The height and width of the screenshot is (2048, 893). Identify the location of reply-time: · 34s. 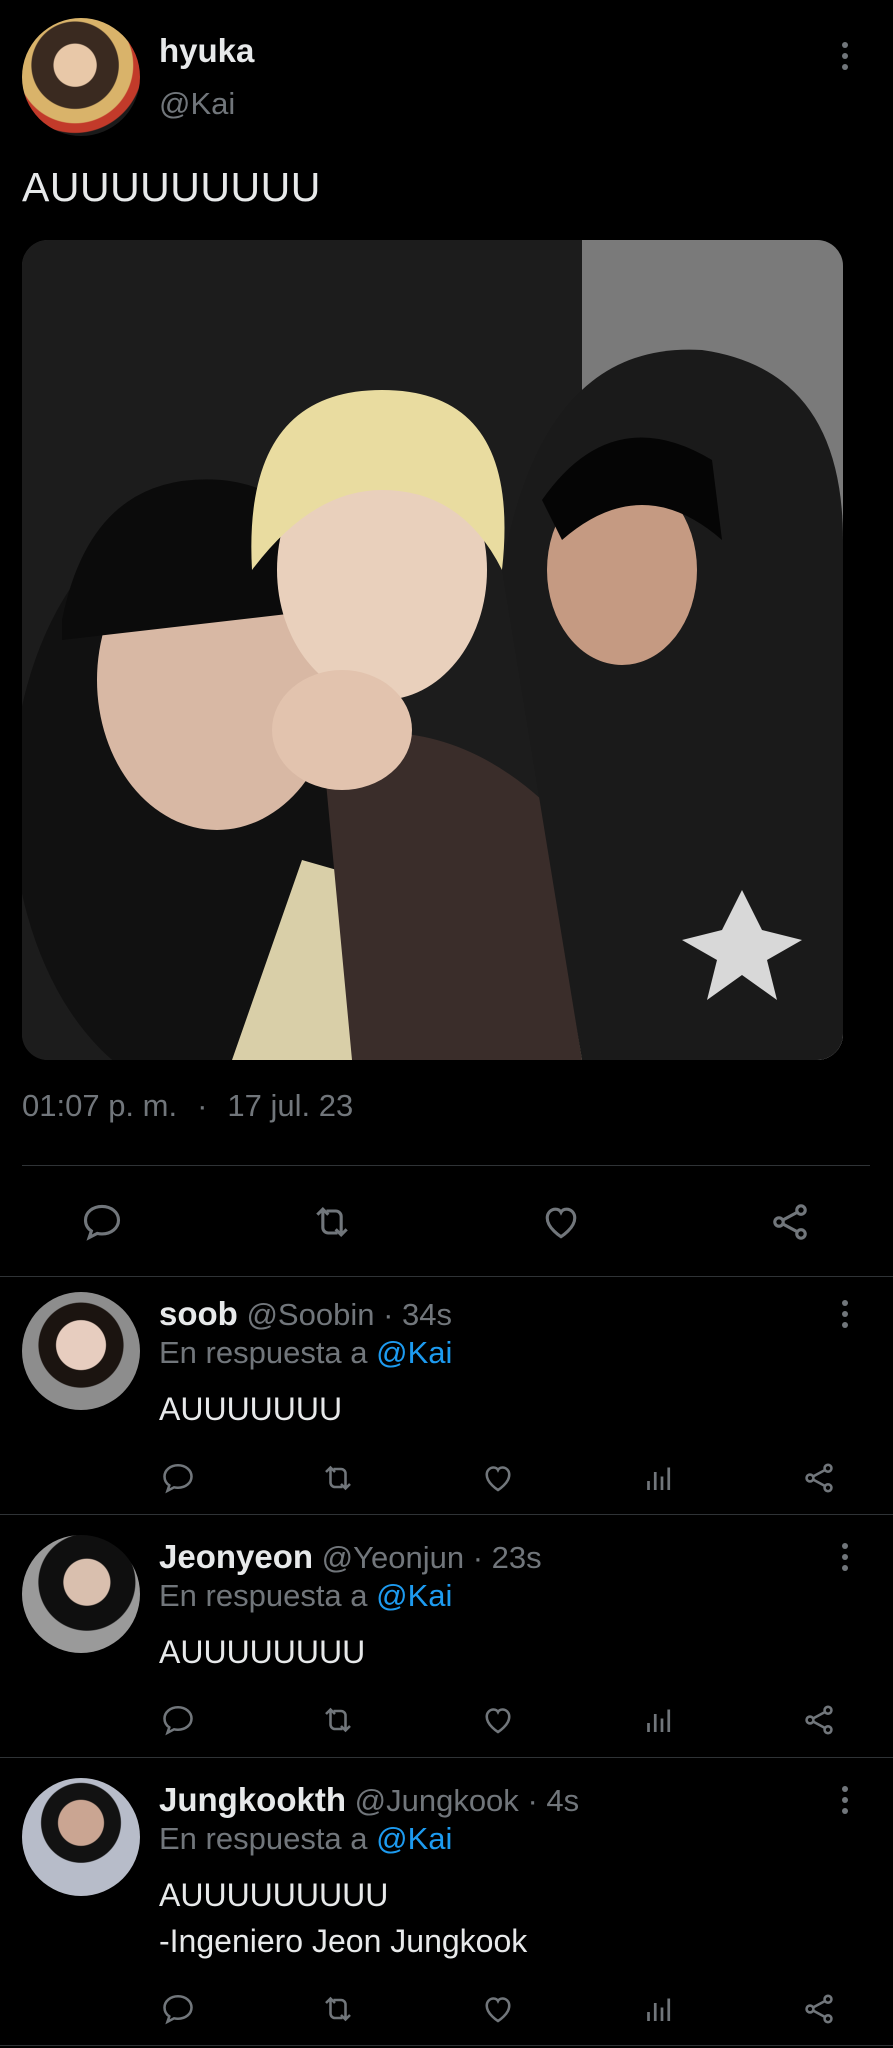
(417, 1314).